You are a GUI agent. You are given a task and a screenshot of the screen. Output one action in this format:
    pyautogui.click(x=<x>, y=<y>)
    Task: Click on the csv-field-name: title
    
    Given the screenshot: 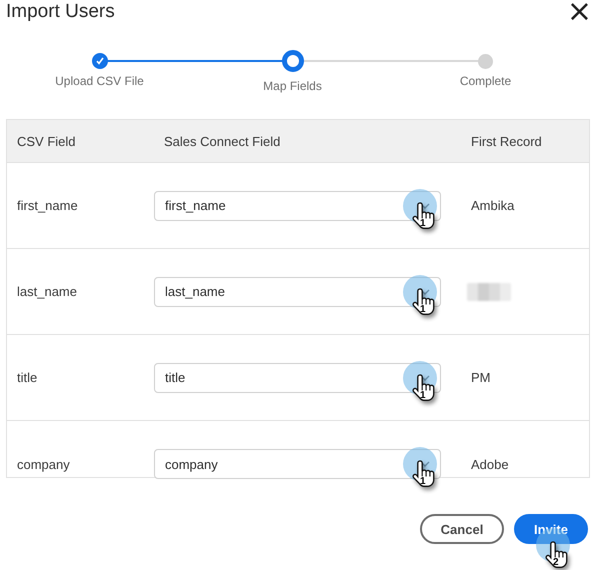 What is the action you would take?
    pyautogui.click(x=27, y=377)
    